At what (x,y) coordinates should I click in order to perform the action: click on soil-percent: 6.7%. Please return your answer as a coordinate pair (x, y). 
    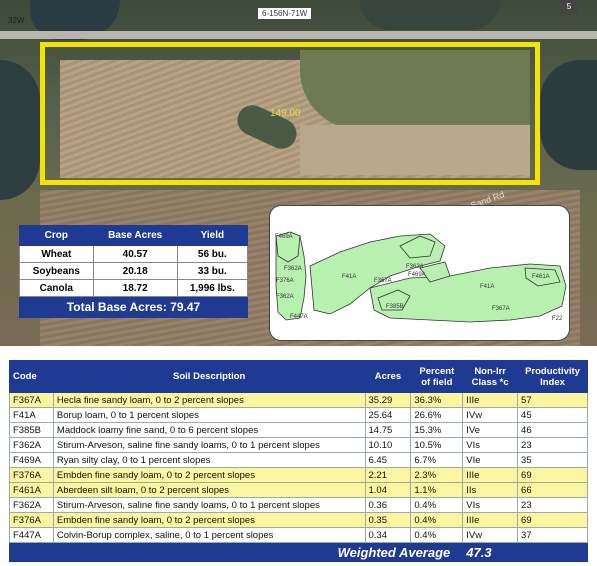
    Looking at the image, I should click on (437, 460).